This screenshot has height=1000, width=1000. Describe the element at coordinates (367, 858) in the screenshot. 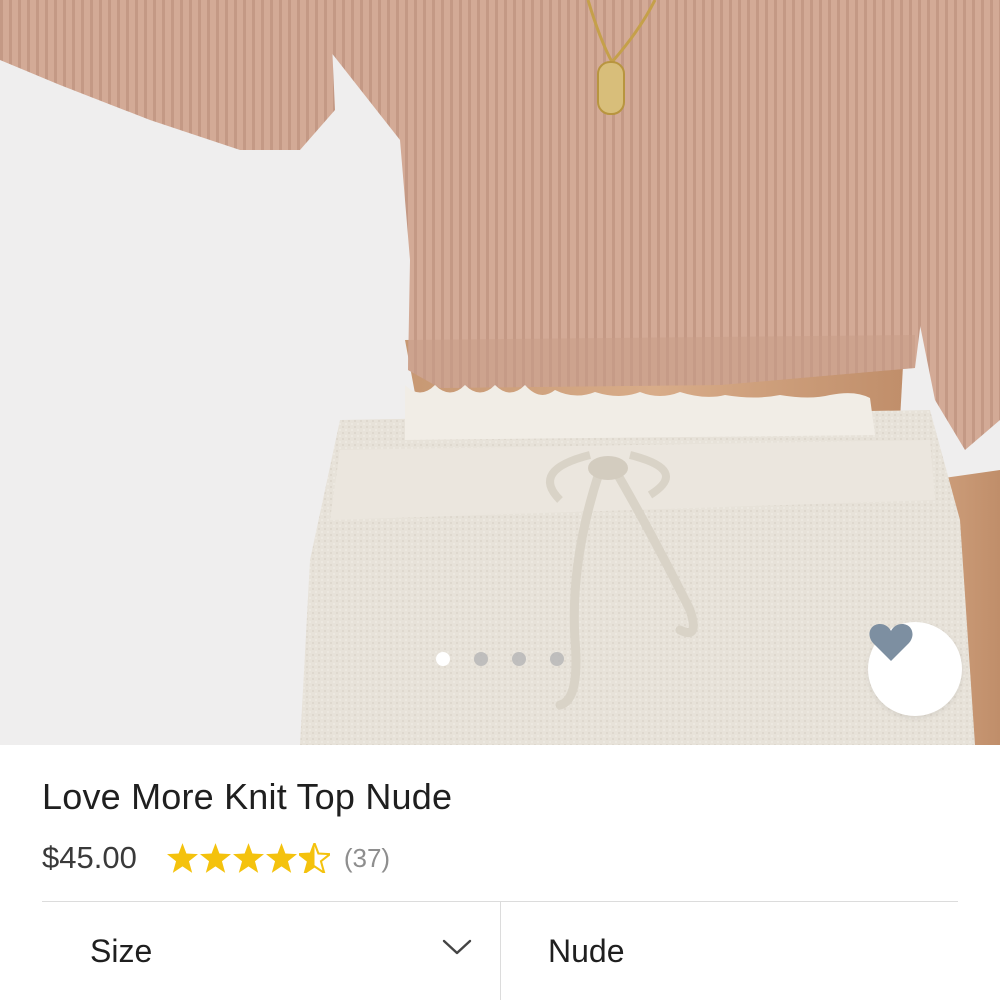

I see `review-count: (37)` at that location.